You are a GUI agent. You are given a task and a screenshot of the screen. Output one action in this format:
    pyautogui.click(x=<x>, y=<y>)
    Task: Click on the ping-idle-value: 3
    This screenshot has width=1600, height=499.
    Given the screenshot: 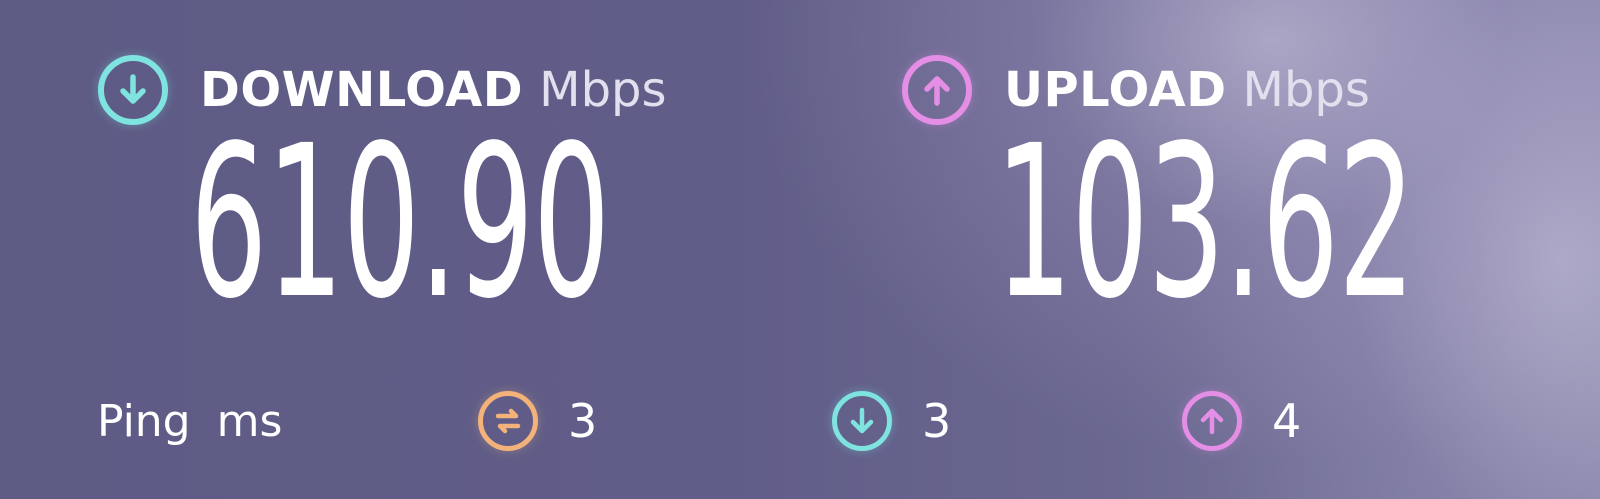 What is the action you would take?
    pyautogui.click(x=583, y=421)
    